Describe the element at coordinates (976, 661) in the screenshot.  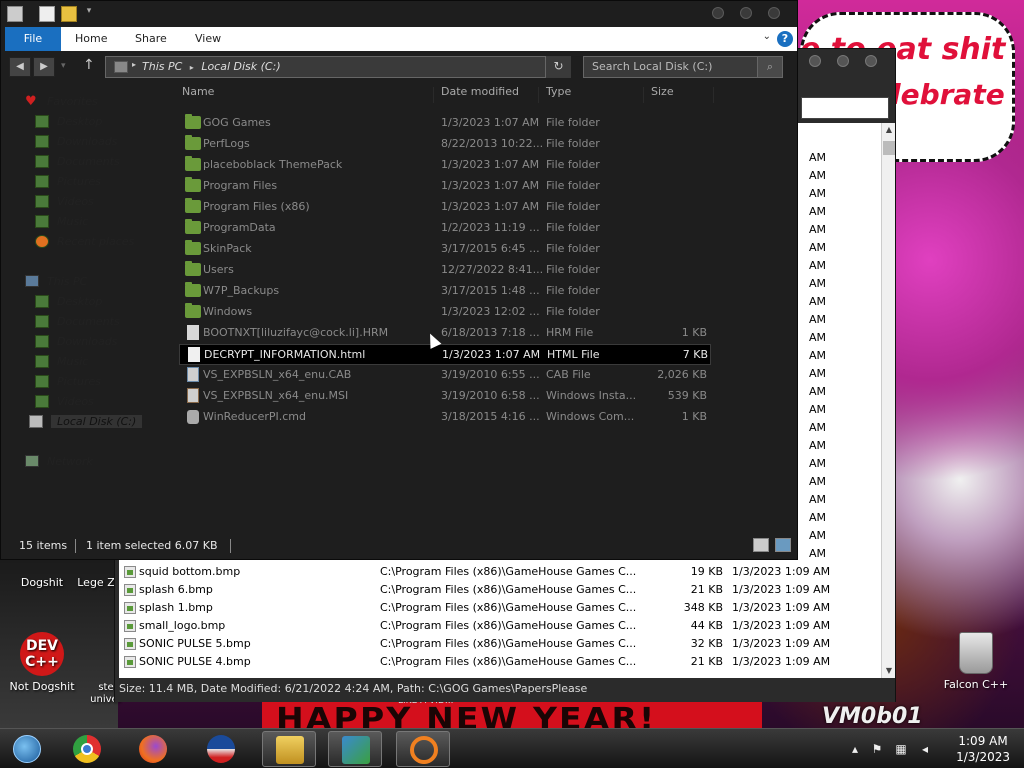
I see `desktop-icon-falcon: Falcon C++` at that location.